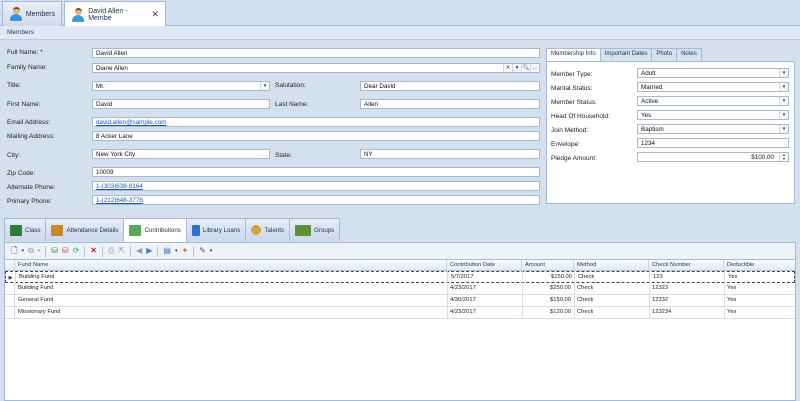 The image size is (800, 401). What do you see at coordinates (10, 265) in the screenshot?
I see `row-indicator-header` at bounding box center [10, 265].